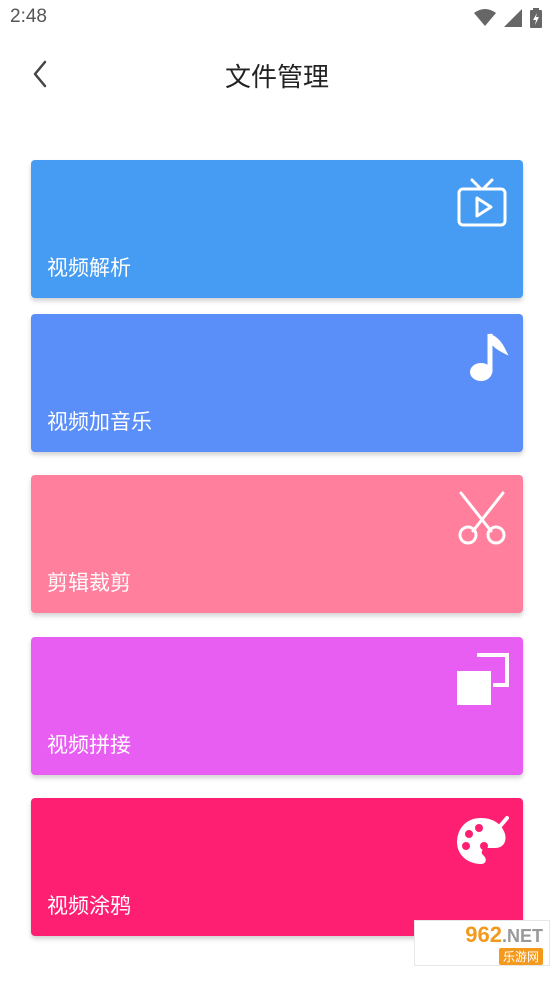 This screenshot has width=554, height=984. Describe the element at coordinates (520, 956) in the screenshot. I see `watermark-sub: 乐游网` at that location.